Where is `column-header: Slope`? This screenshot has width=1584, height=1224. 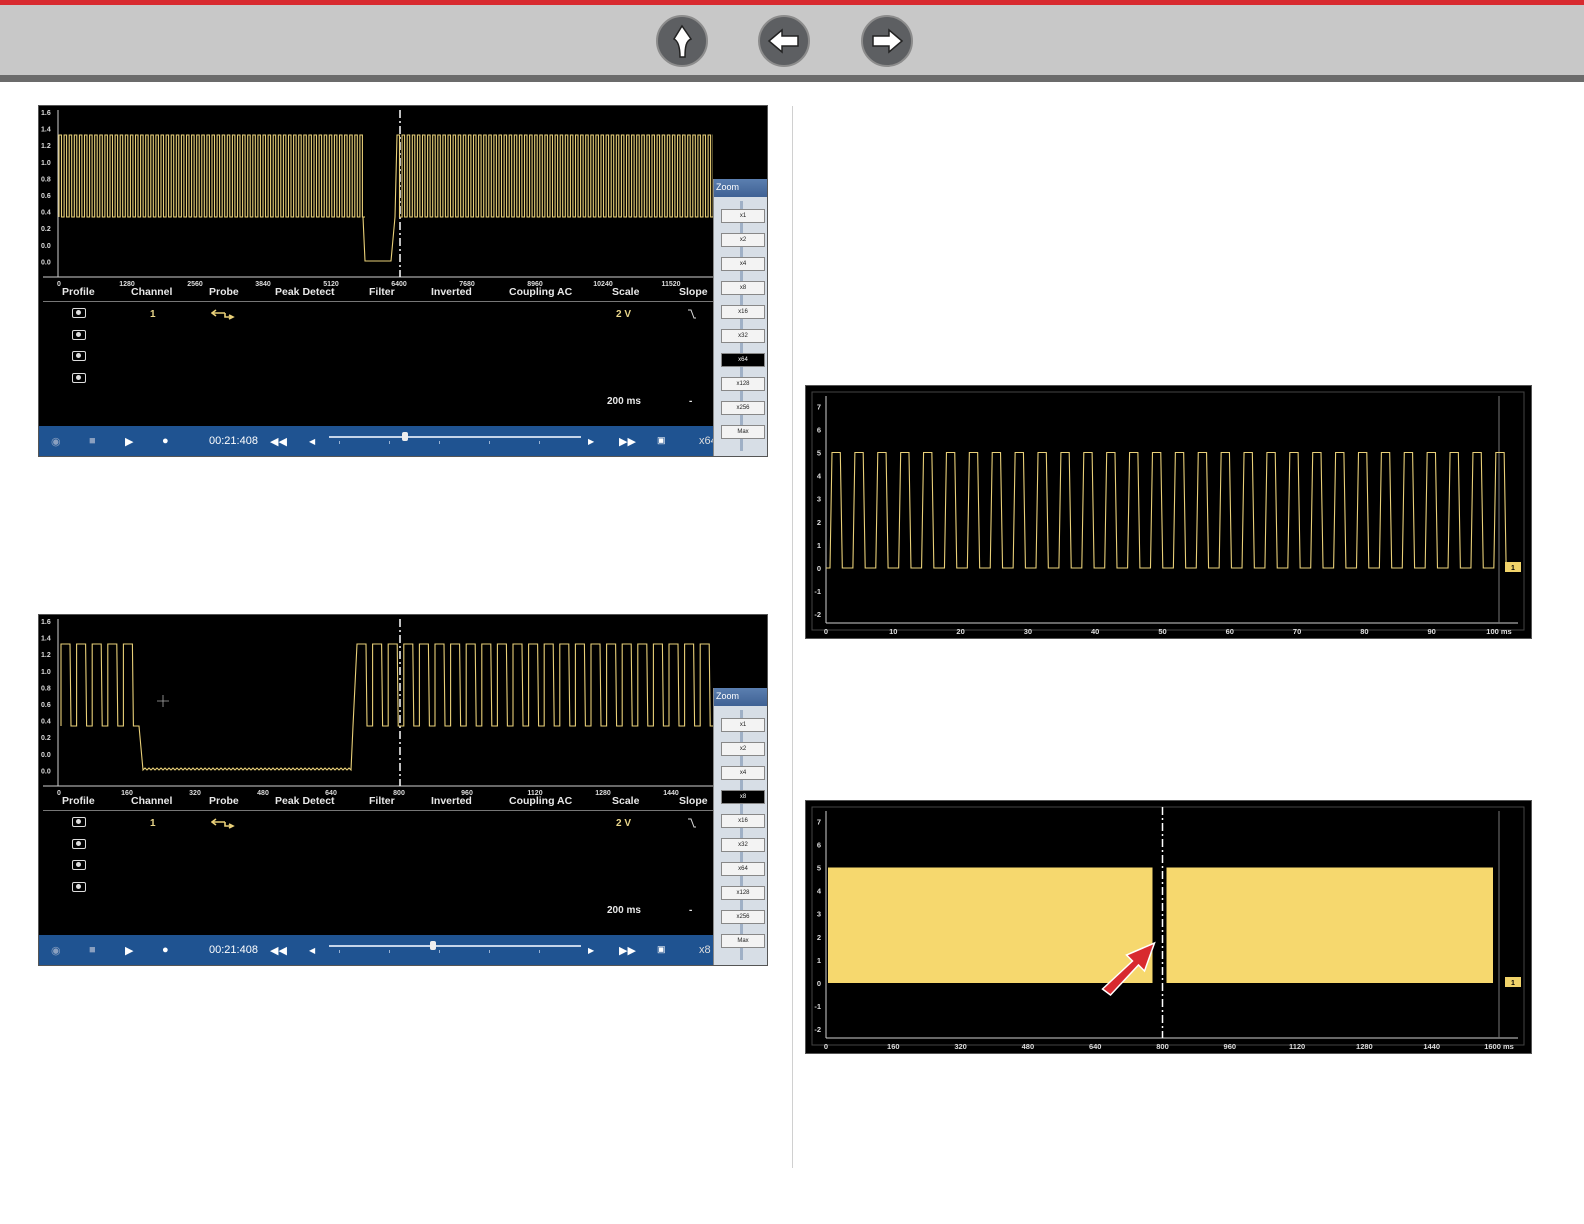
column-header: Slope is located at coordinates (693, 801).